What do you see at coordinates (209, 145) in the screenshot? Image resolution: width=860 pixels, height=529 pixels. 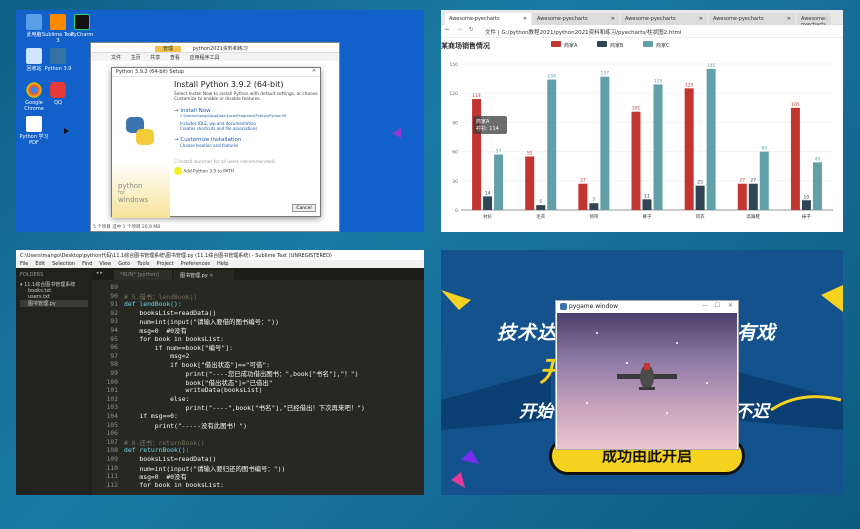 I see `customize-note: Choose location and features` at bounding box center [209, 145].